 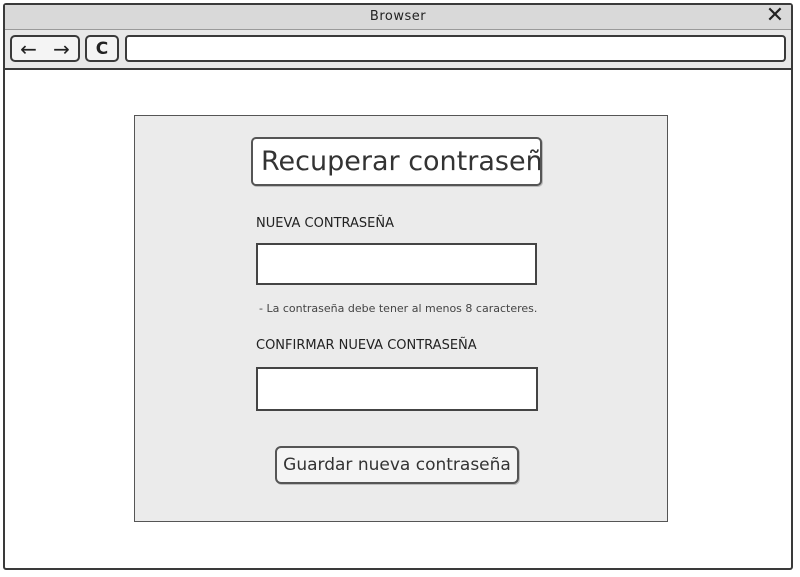 I want to click on reload-icon: C, so click(x=102, y=48).